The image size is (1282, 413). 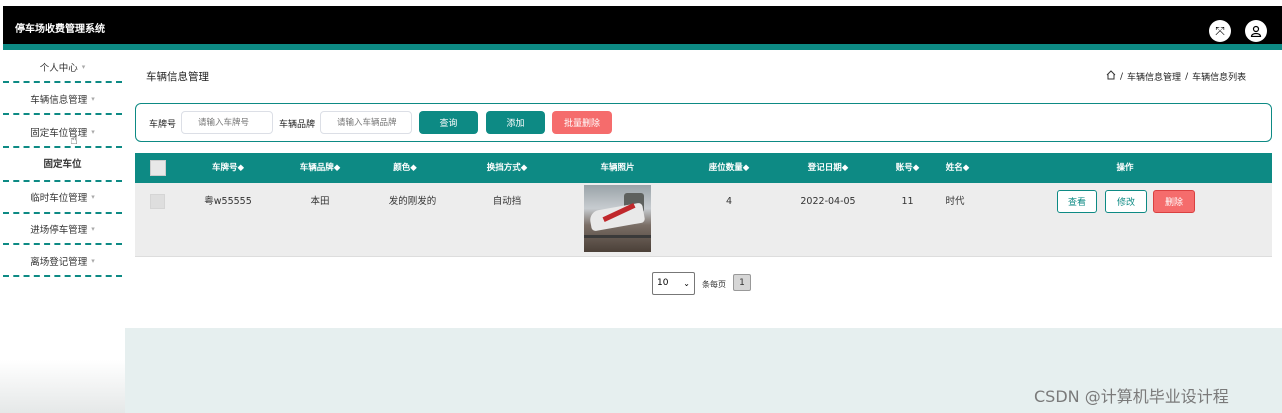 What do you see at coordinates (1077, 201) in the screenshot?
I see `view-button: 查看` at bounding box center [1077, 201].